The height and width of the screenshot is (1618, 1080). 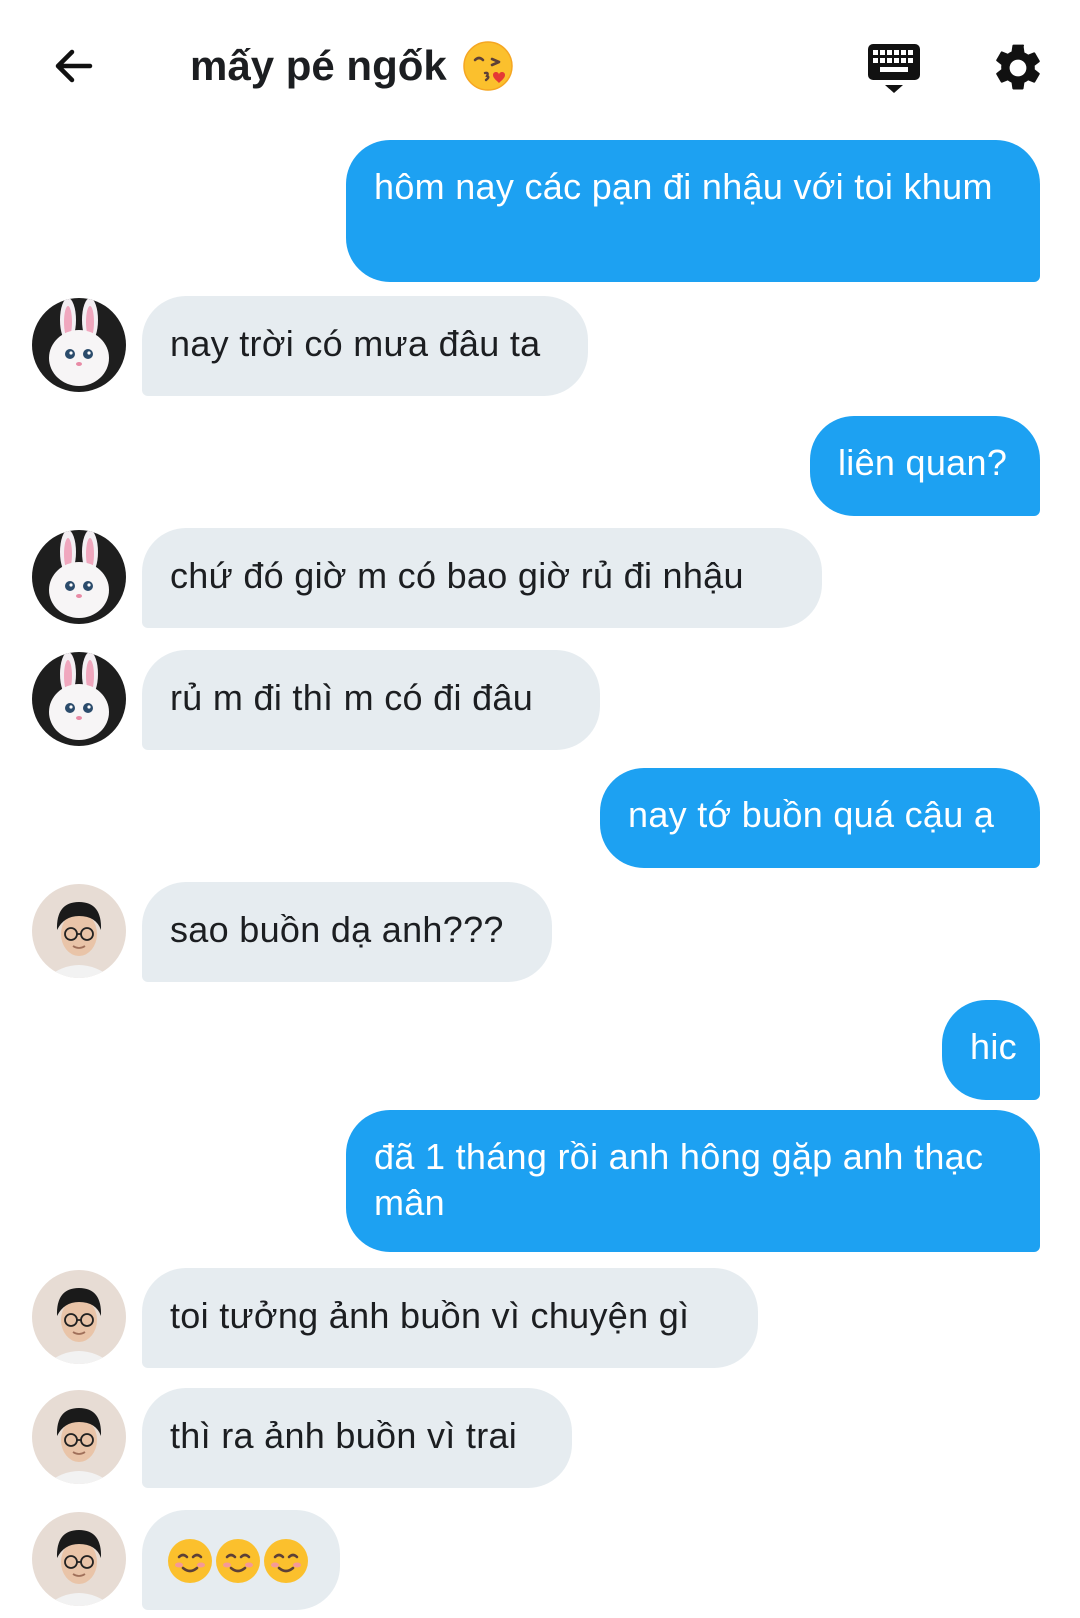 What do you see at coordinates (540, 64) in the screenshot?
I see `chat-header: mấy pé ngốk` at bounding box center [540, 64].